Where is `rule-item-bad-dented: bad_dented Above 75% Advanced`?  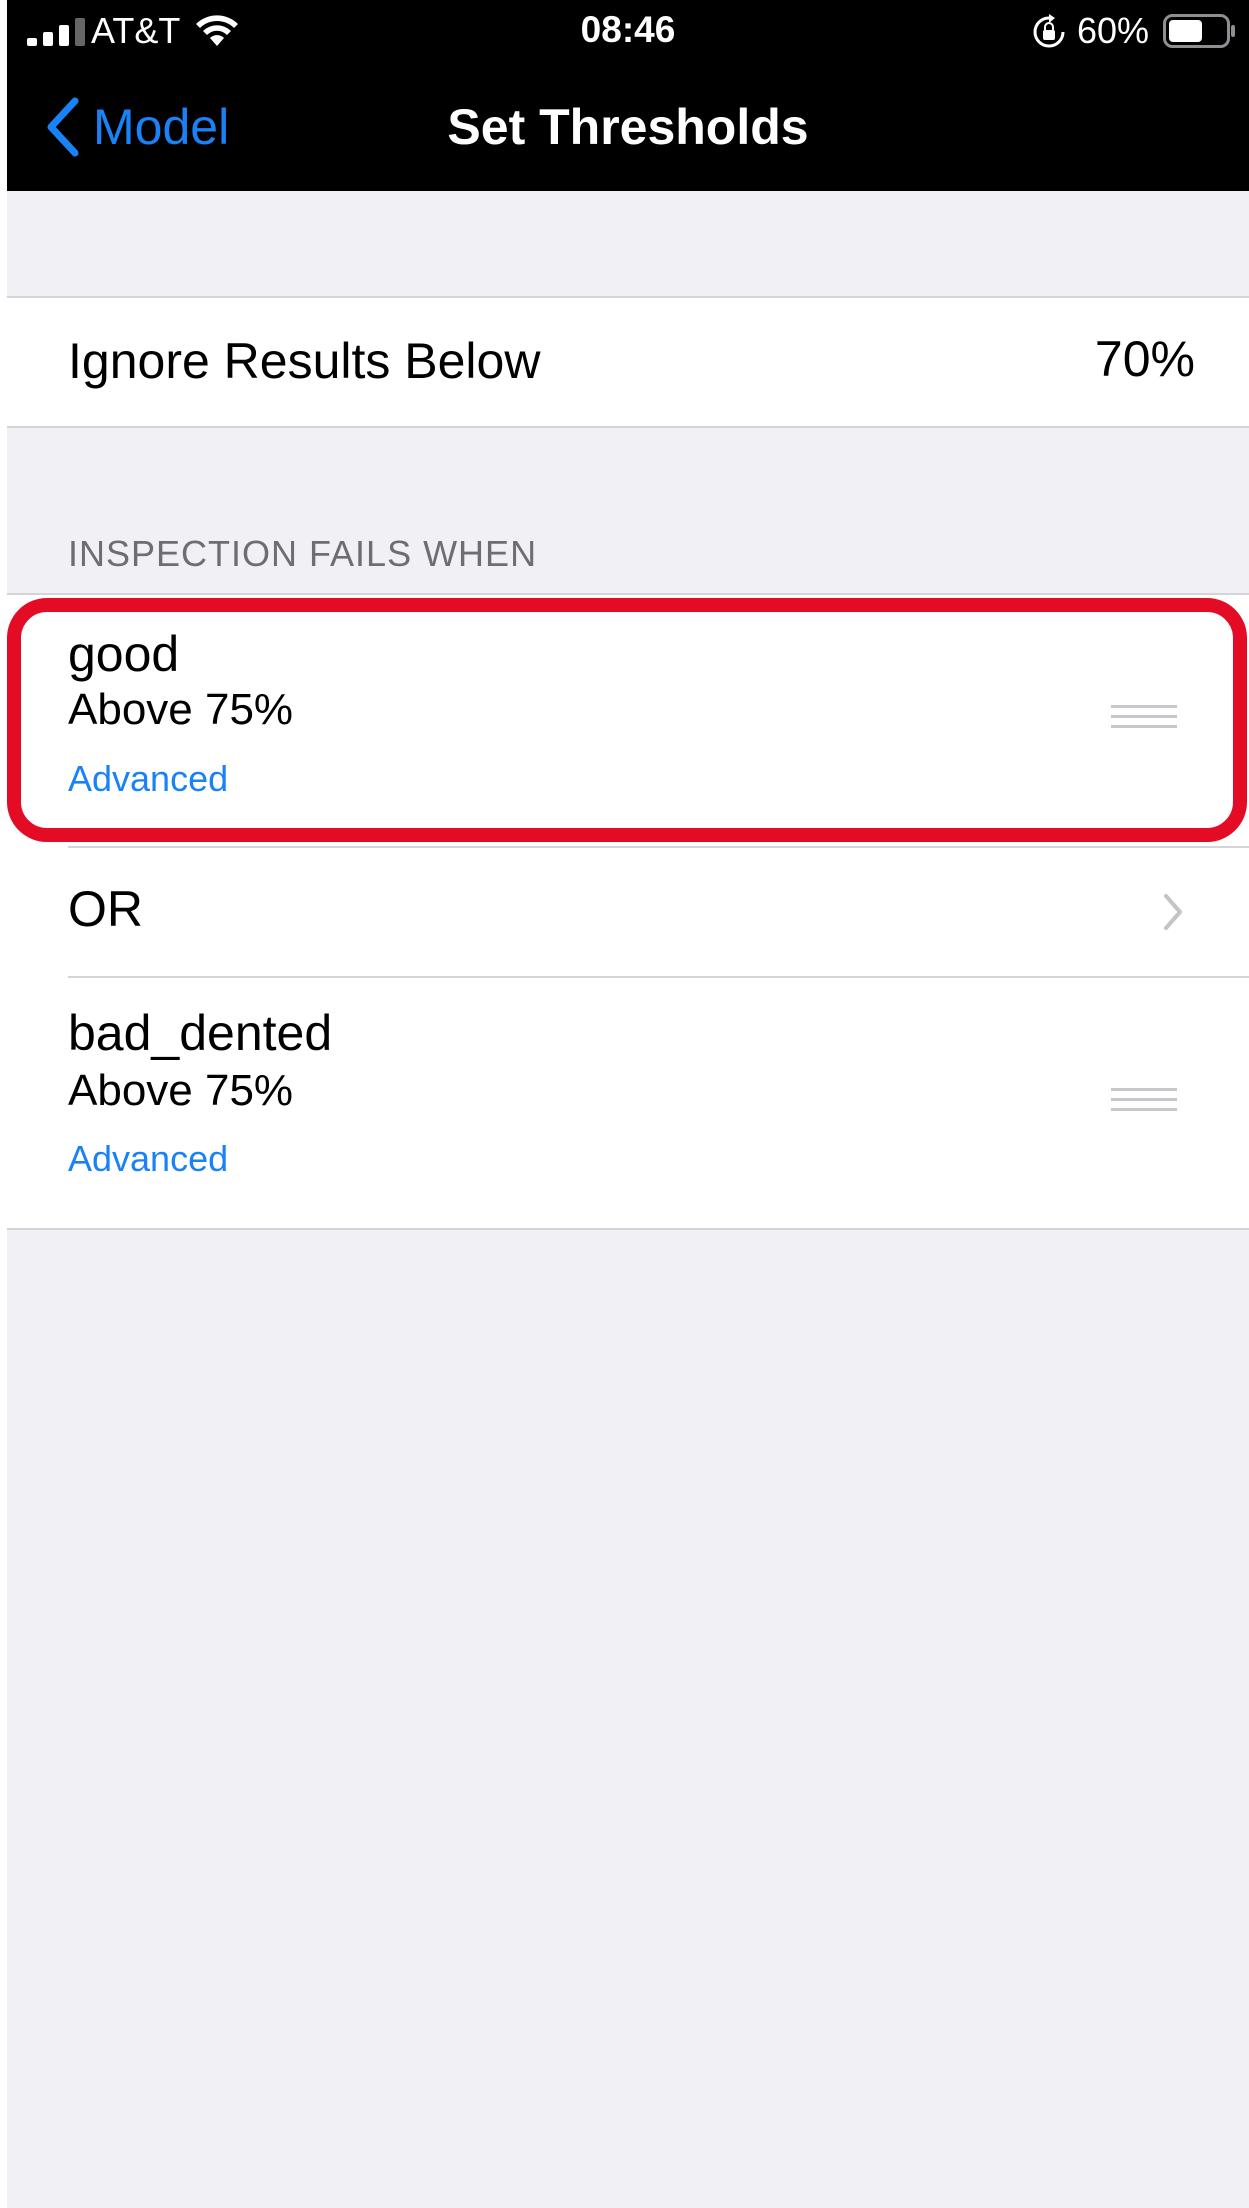
rule-item-bad-dented: bad_dented Above 75% Advanced is located at coordinates (628, 1103).